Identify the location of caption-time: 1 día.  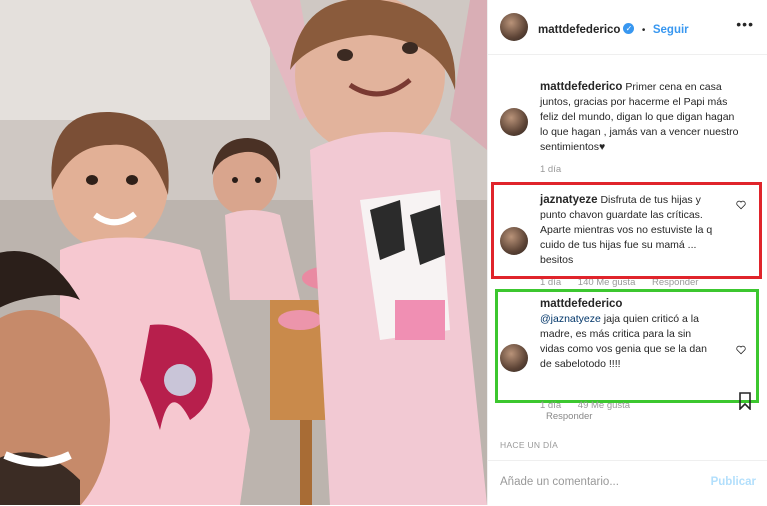
(550, 169).